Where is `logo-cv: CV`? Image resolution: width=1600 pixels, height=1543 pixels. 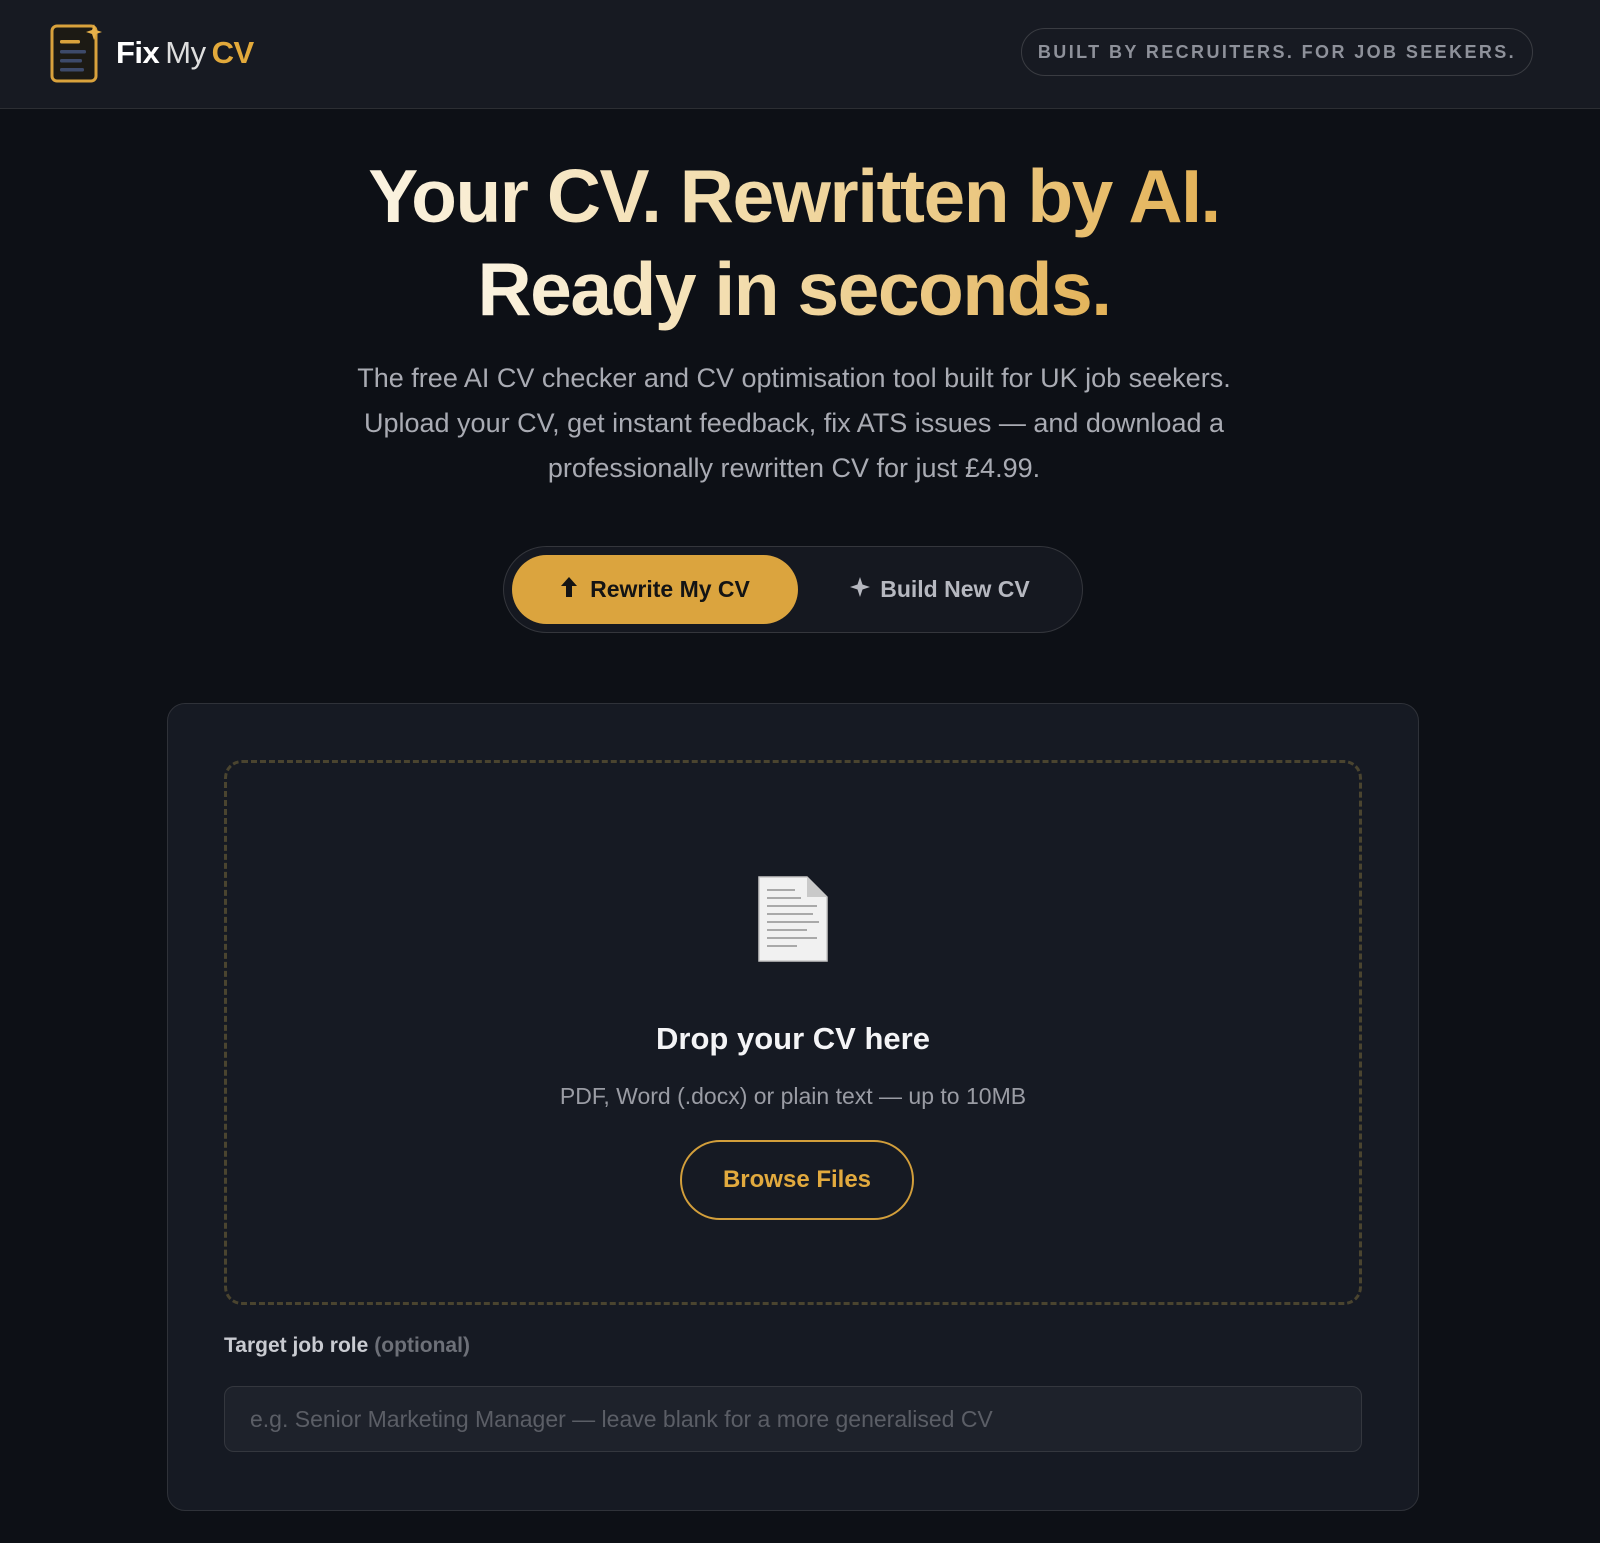 logo-cv: CV is located at coordinates (233, 52).